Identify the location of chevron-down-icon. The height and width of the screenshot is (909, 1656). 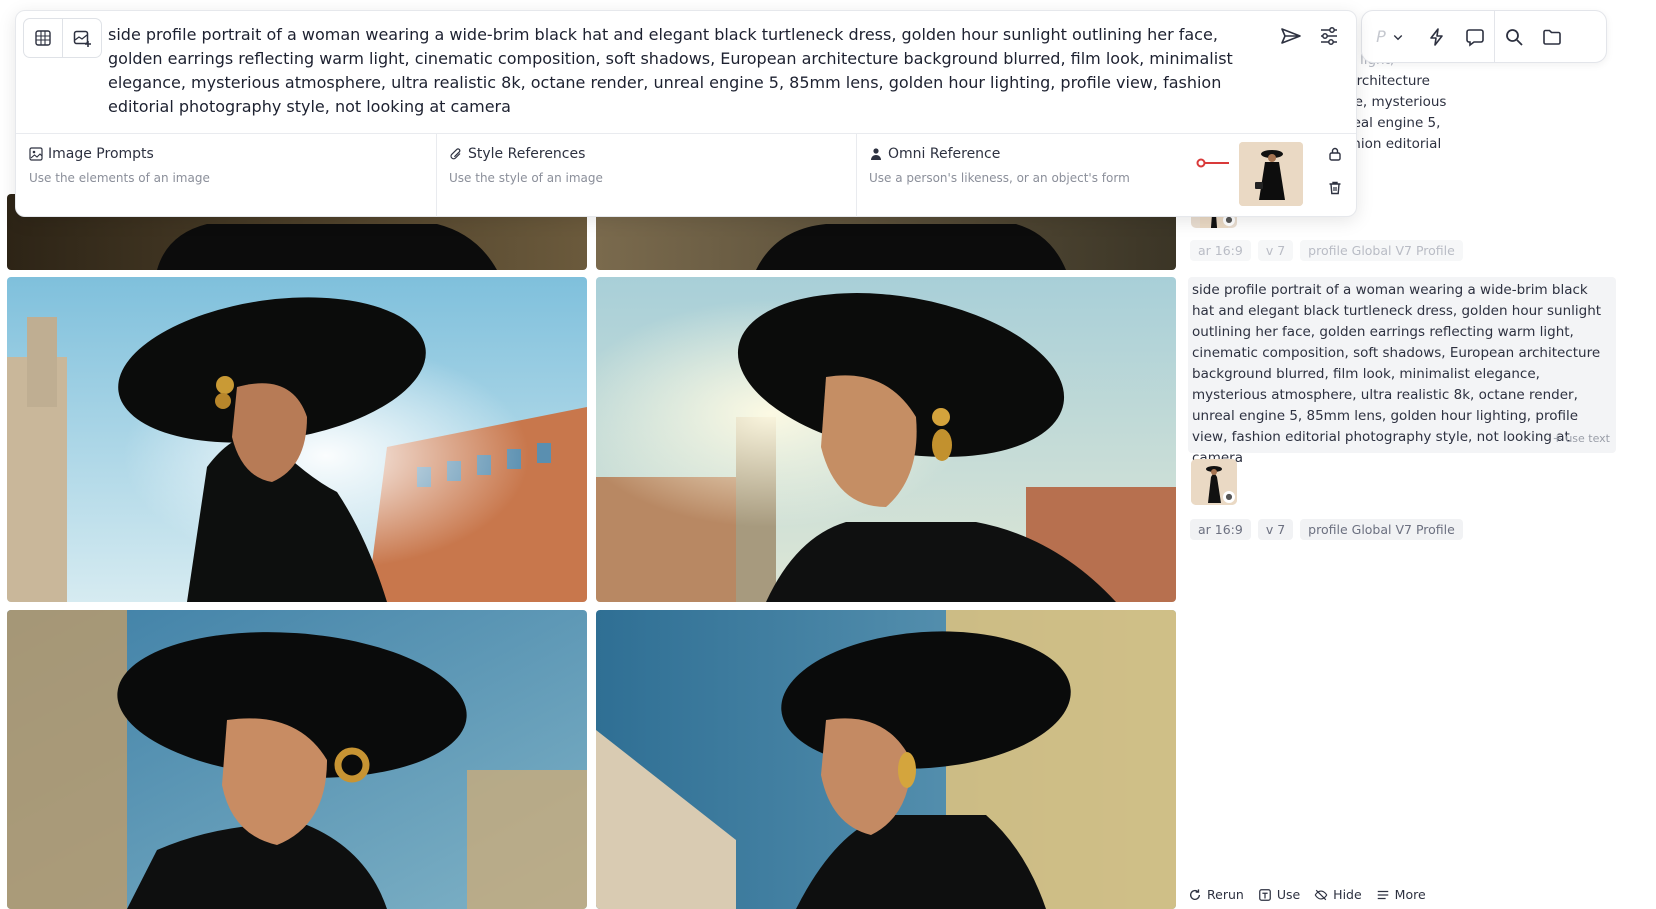
(1398, 37).